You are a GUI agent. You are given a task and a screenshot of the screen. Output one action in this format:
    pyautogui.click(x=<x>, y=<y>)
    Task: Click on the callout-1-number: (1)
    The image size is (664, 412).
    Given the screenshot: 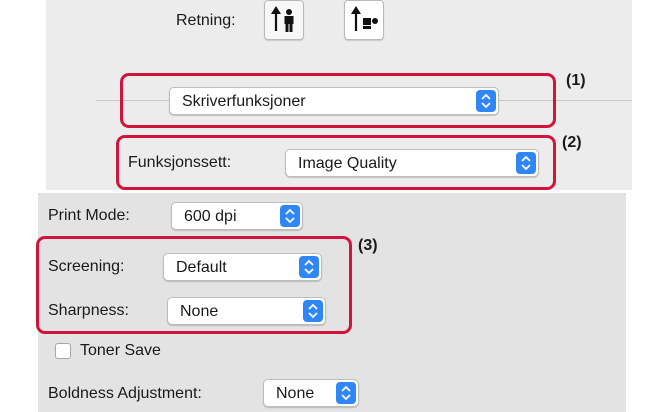 What is the action you would take?
    pyautogui.click(x=576, y=80)
    